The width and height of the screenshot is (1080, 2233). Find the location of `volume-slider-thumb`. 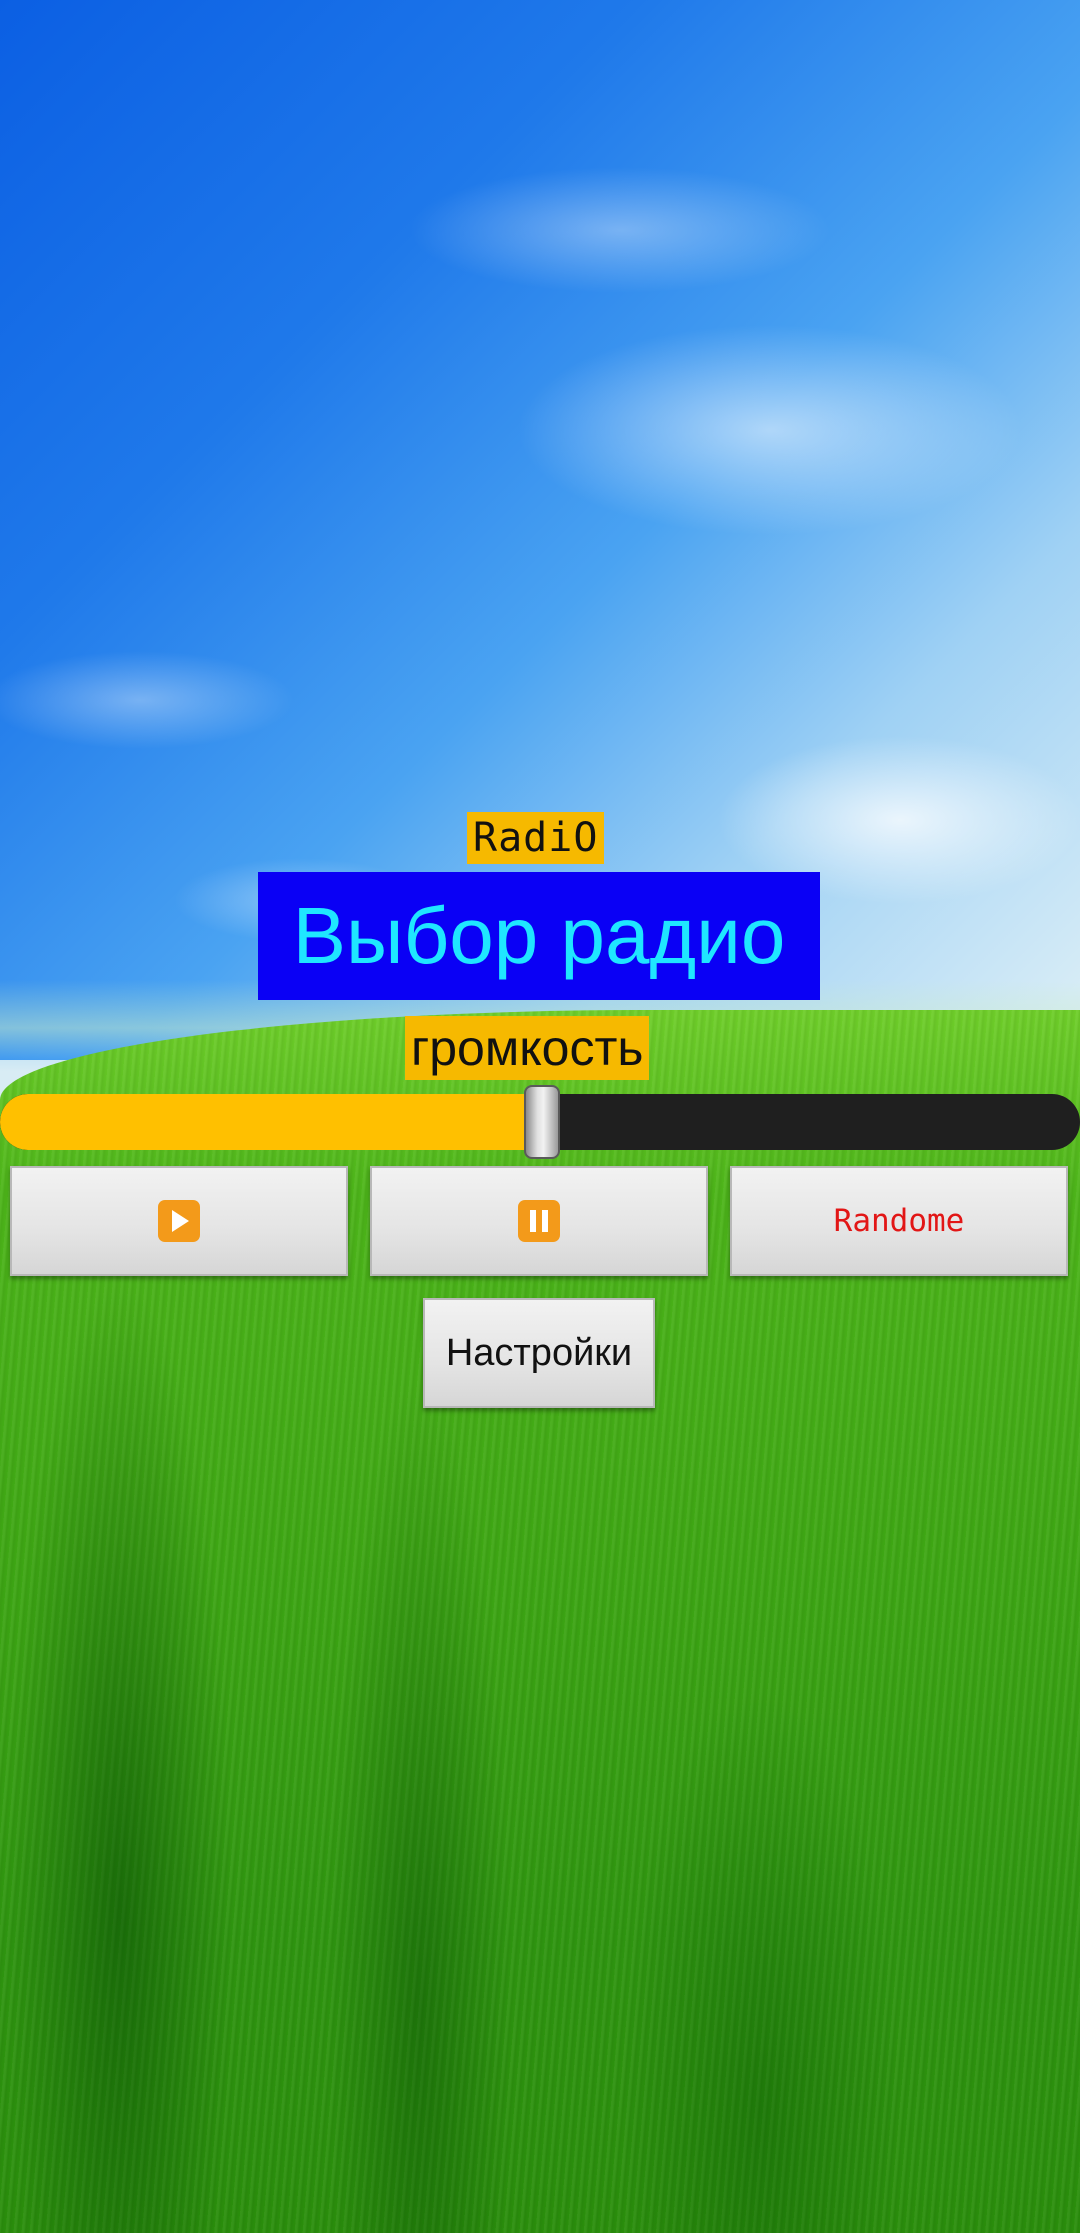

volume-slider-thumb is located at coordinates (542, 1122).